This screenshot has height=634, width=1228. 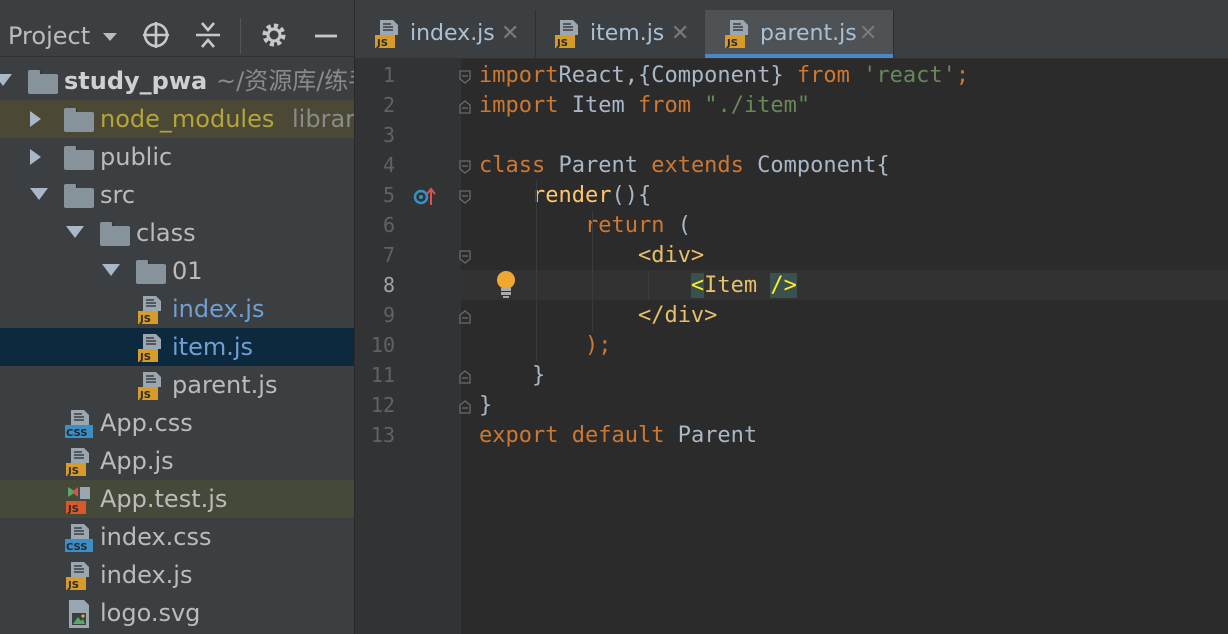 I want to click on tree-item-label: study_pwa, so click(x=136, y=81).